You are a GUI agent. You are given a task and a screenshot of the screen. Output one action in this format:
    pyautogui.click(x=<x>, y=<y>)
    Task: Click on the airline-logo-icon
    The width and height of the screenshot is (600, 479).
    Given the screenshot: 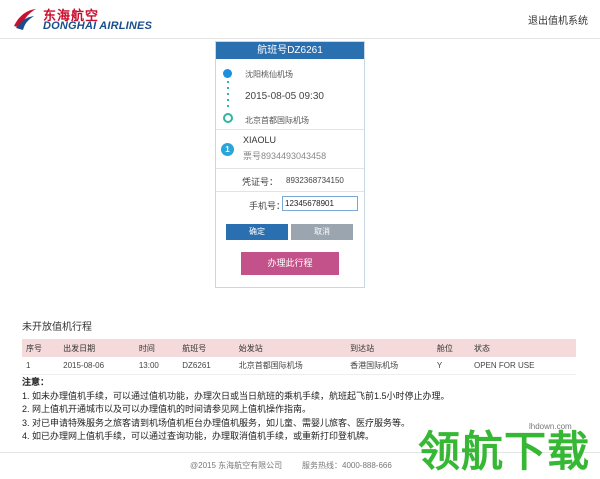 What is the action you would take?
    pyautogui.click(x=25, y=19)
    